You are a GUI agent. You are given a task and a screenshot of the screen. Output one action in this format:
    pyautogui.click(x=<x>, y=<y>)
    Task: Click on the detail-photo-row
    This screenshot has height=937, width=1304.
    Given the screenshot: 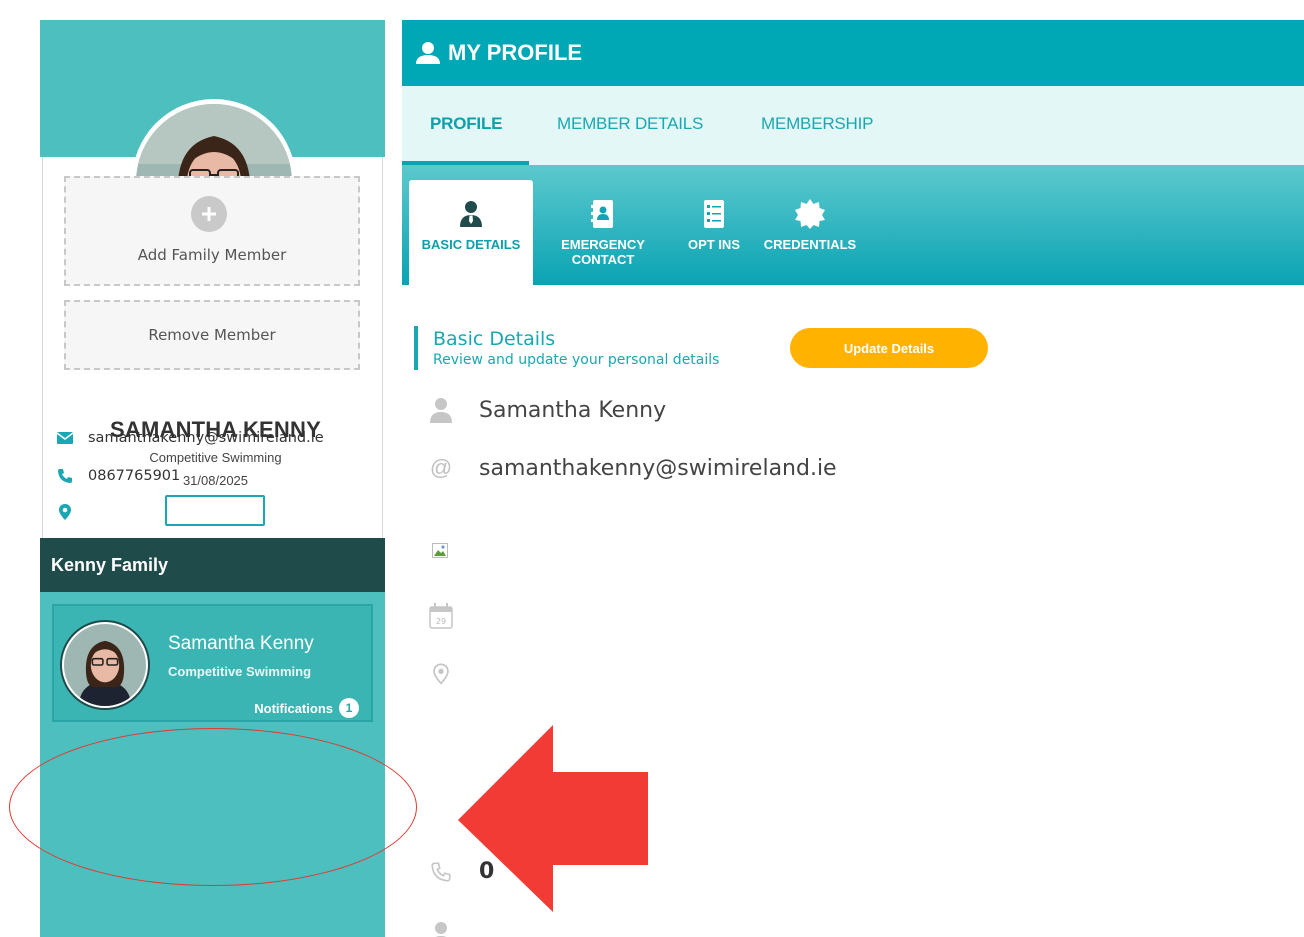 What is the action you would take?
    pyautogui.click(x=441, y=551)
    